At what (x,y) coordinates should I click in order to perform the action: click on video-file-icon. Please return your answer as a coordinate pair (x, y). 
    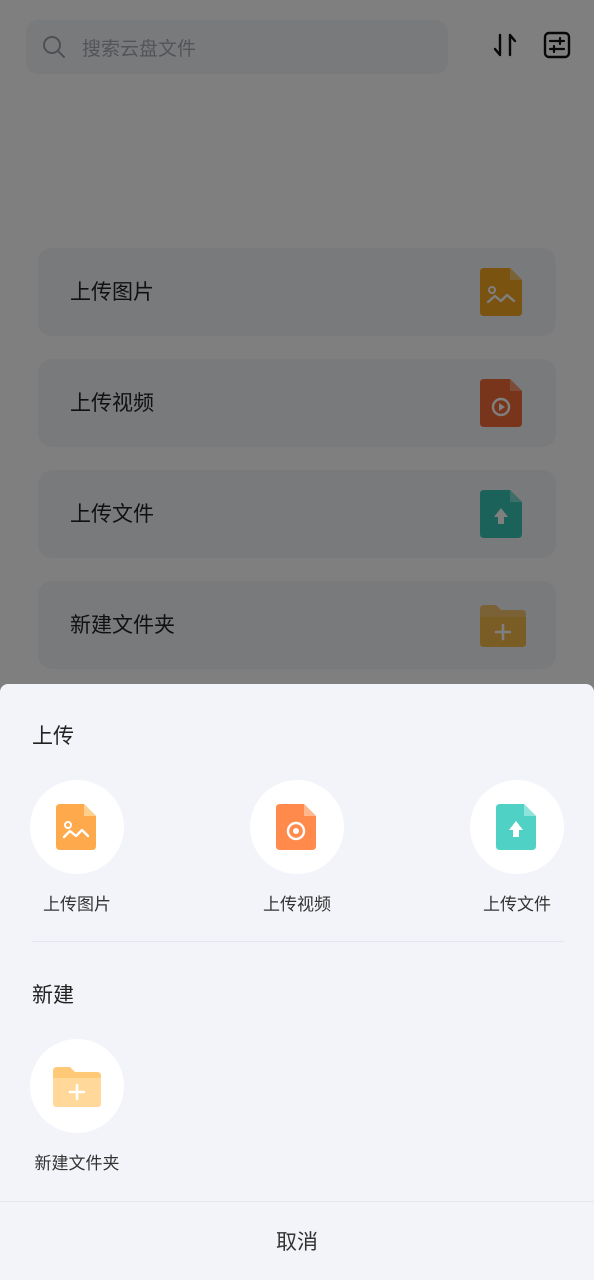
    Looking at the image, I should click on (297, 827).